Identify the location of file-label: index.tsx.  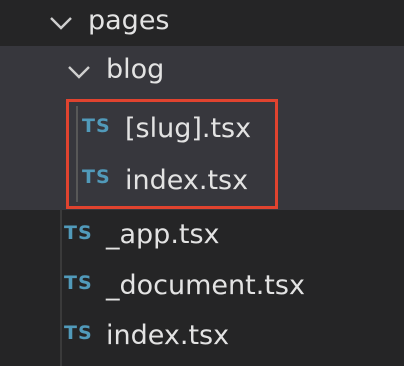
(168, 335).